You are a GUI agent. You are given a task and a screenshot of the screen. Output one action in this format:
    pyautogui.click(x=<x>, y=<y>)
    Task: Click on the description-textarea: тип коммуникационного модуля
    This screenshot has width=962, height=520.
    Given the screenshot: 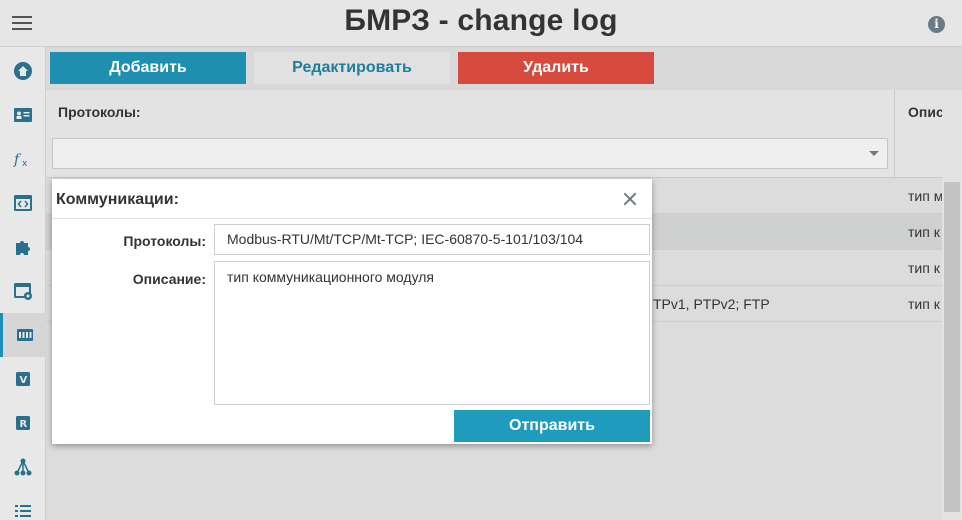 What is the action you would take?
    pyautogui.click(x=432, y=333)
    